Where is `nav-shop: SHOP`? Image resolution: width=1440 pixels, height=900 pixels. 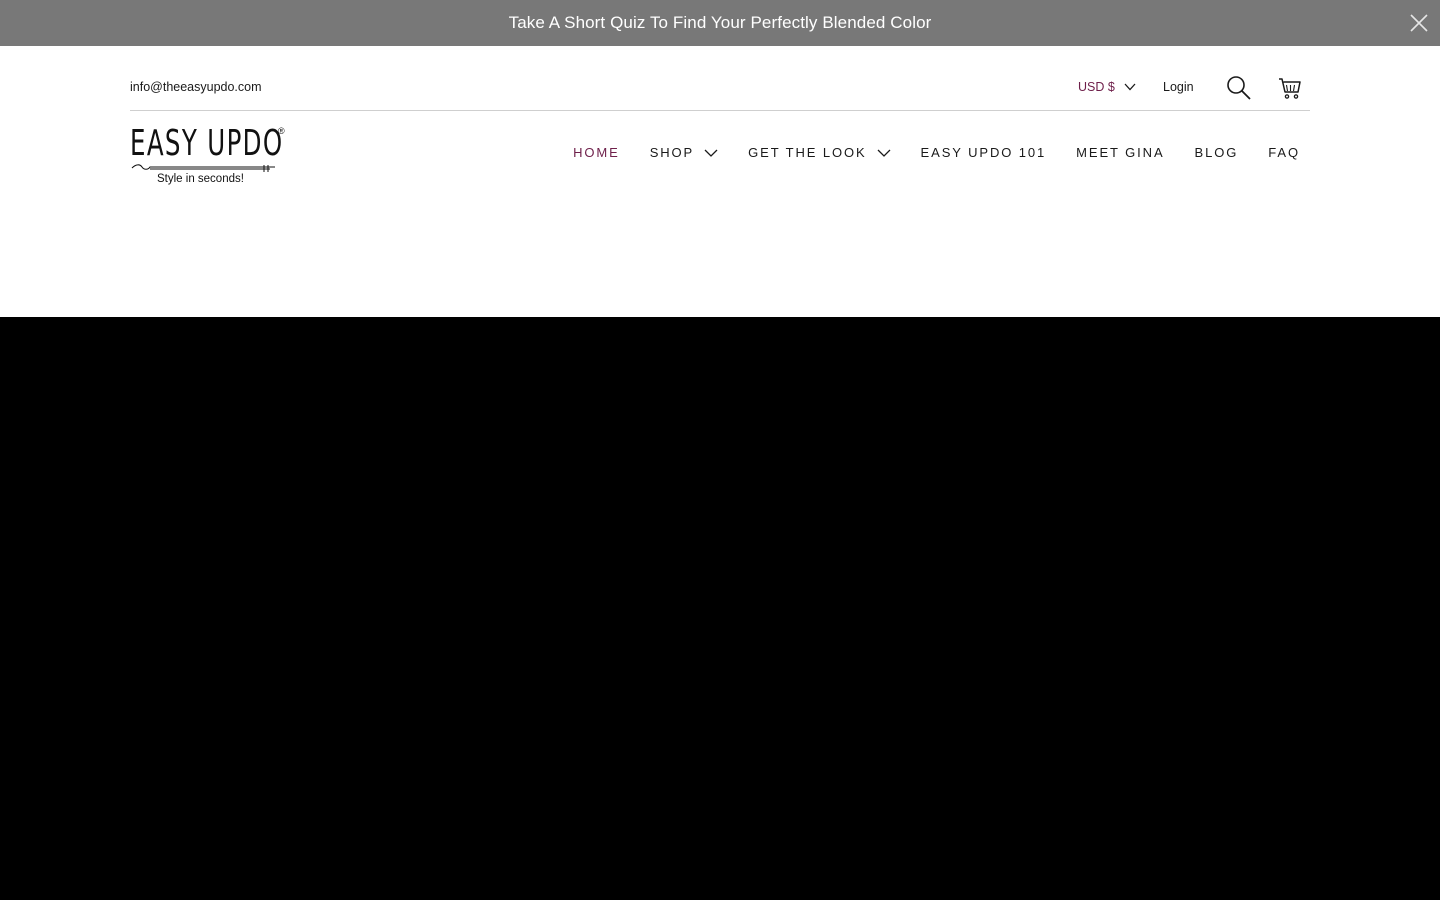 nav-shop: SHOP is located at coordinates (684, 152).